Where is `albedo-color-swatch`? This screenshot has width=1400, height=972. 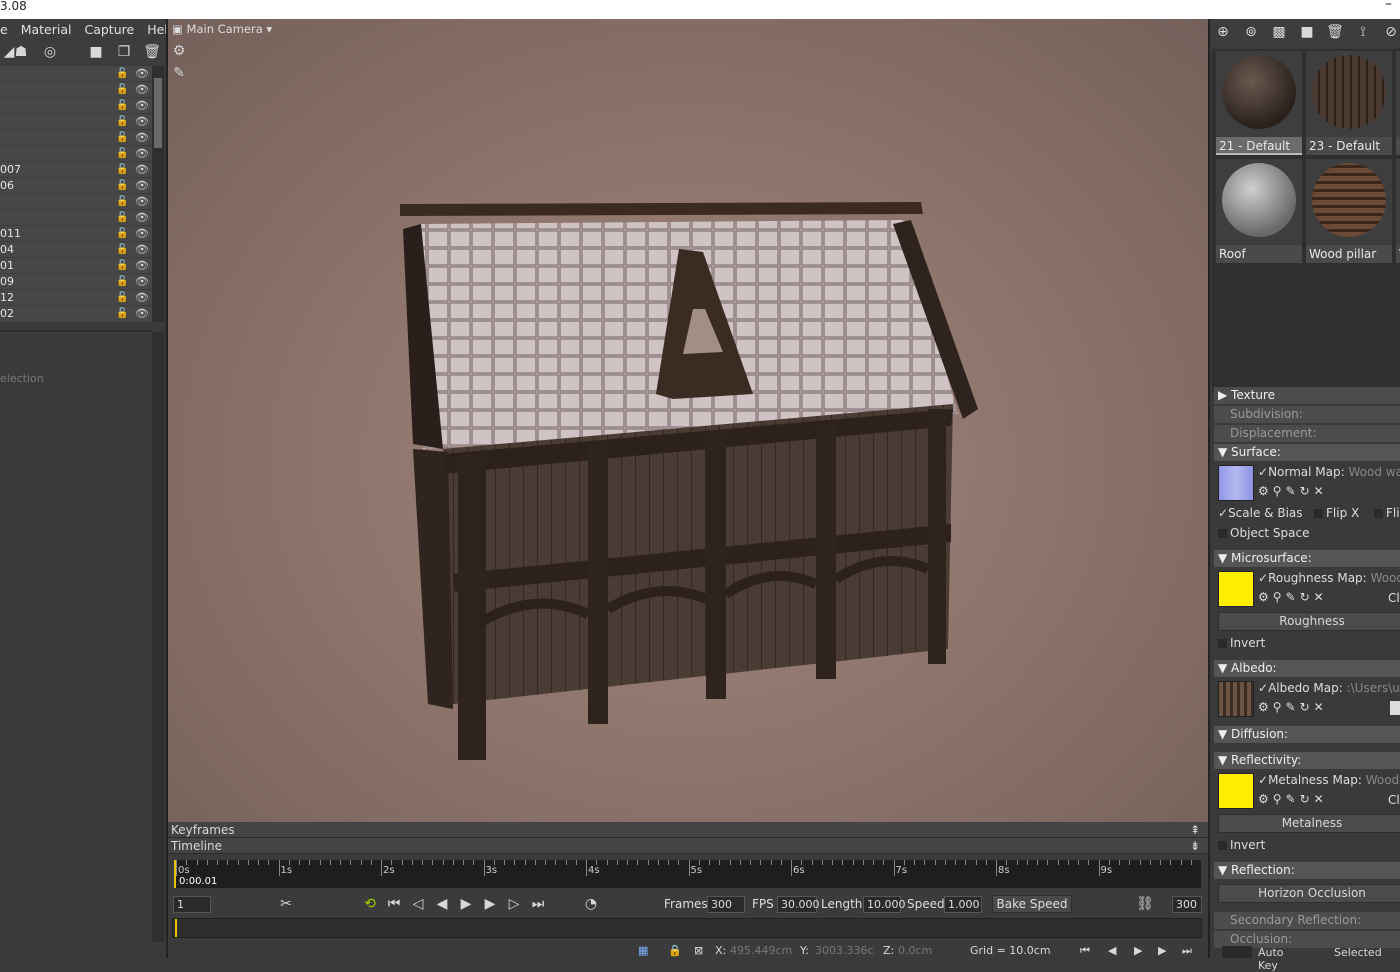 albedo-color-swatch is located at coordinates (1395, 708).